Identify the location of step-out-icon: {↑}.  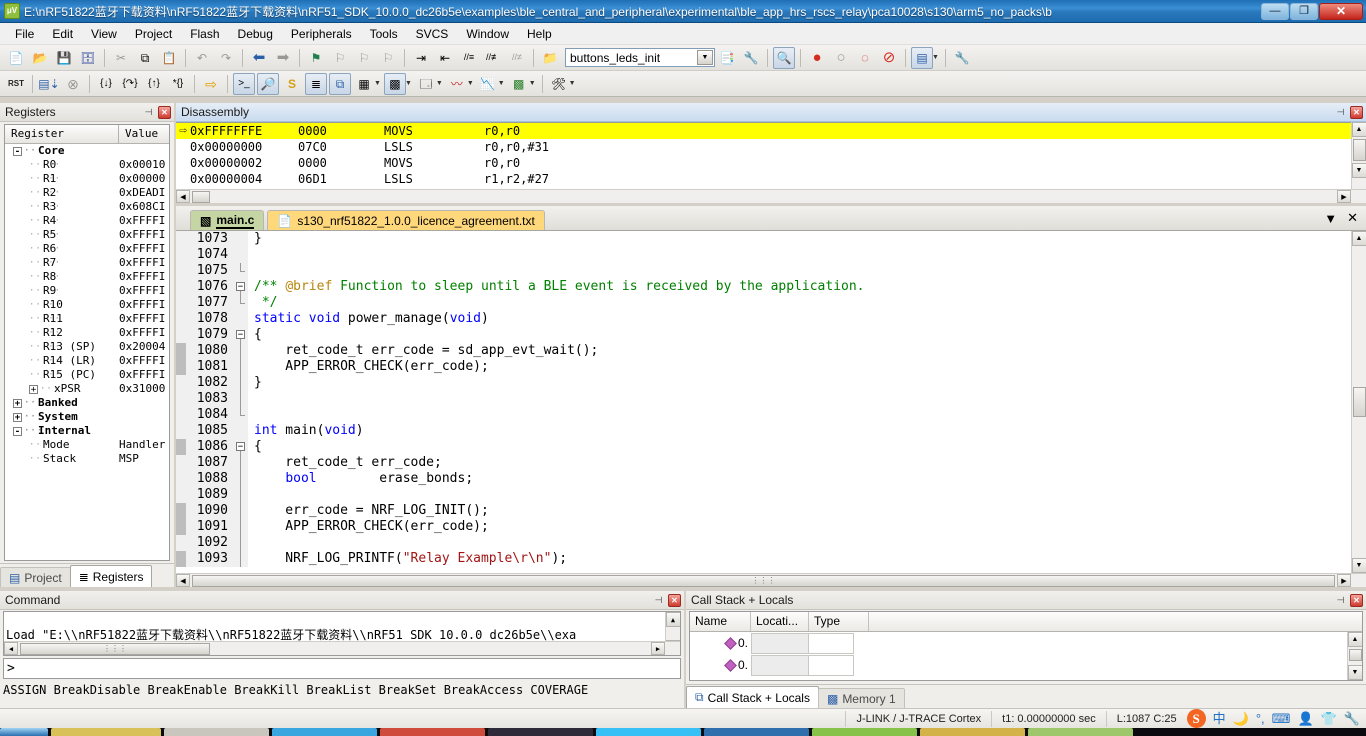
(154, 84).